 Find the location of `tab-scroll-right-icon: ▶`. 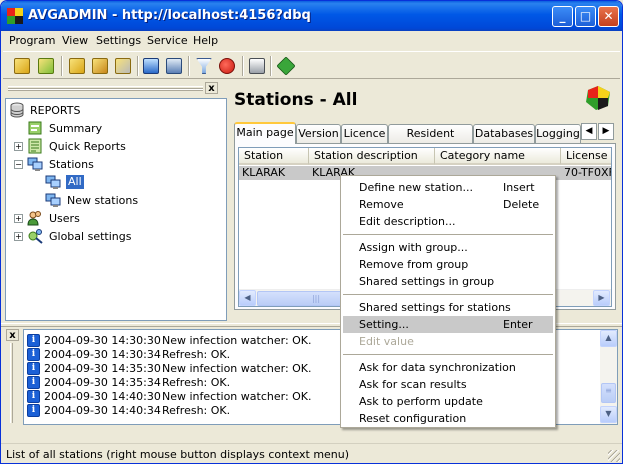

tab-scroll-right-icon: ▶ is located at coordinates (606, 131).